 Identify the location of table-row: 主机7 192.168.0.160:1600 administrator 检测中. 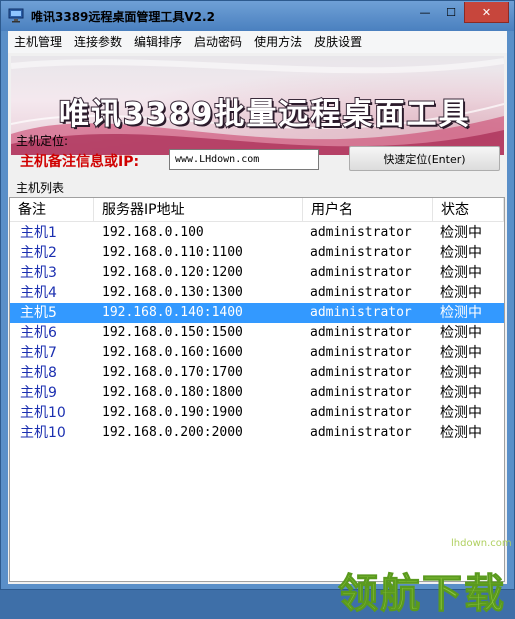
(257, 353).